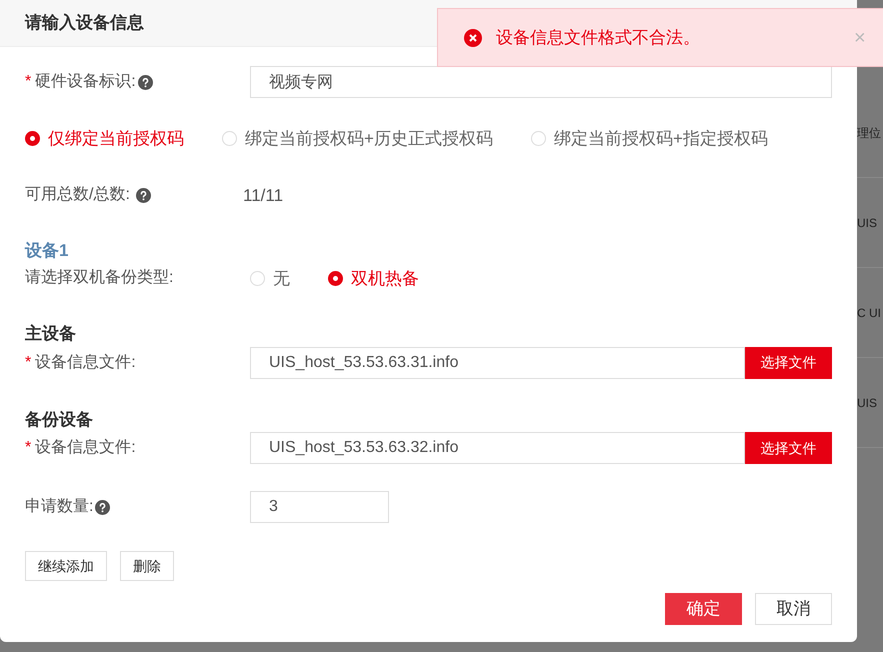 The width and height of the screenshot is (883, 652). I want to click on field-label: 申请数量:, so click(59, 506).